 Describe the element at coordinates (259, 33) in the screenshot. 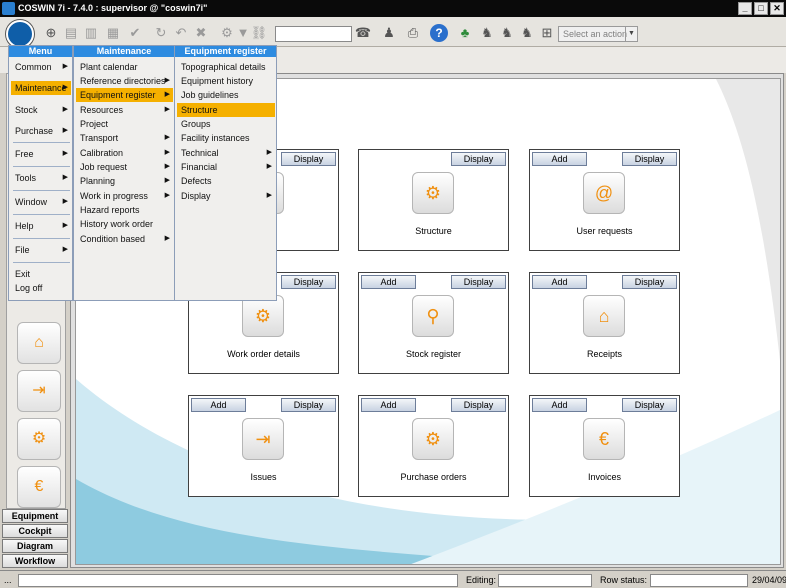

I see `link-icon: ⛓` at that location.